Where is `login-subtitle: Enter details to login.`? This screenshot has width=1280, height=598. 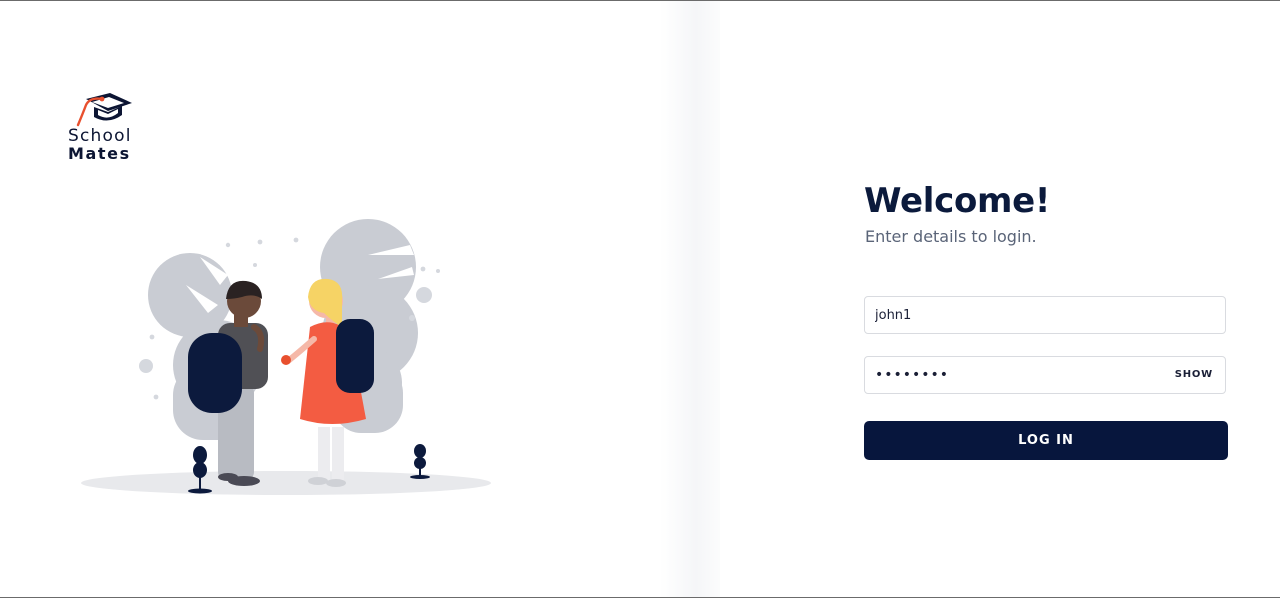 login-subtitle: Enter details to login. is located at coordinates (951, 236).